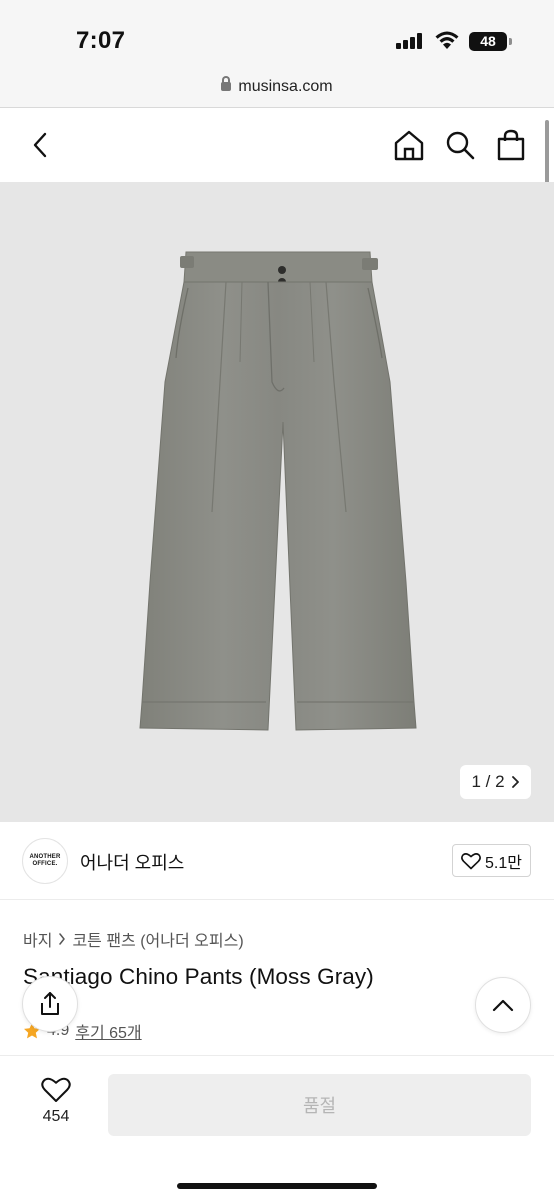 This screenshot has width=554, height=1200. I want to click on image-pager: 1 / 2, so click(495, 782).